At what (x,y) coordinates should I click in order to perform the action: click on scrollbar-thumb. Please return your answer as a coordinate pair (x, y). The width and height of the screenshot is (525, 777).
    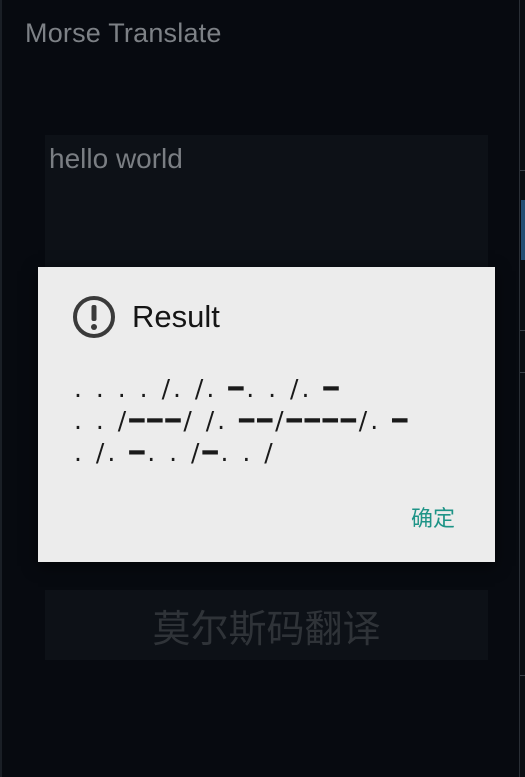
    Looking at the image, I should click on (523, 230).